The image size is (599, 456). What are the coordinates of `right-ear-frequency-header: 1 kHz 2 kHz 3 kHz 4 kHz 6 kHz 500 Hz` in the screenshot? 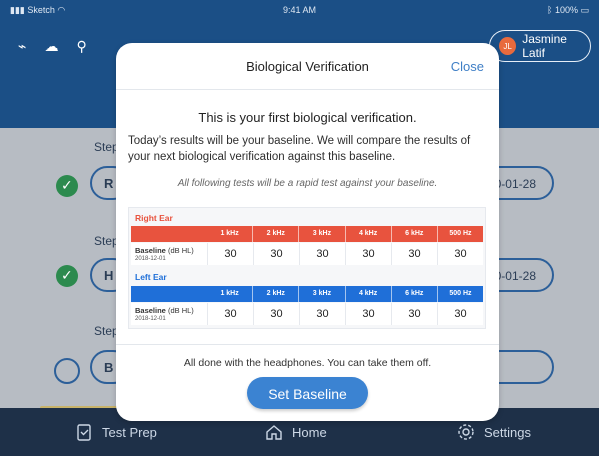 It's located at (345, 234).